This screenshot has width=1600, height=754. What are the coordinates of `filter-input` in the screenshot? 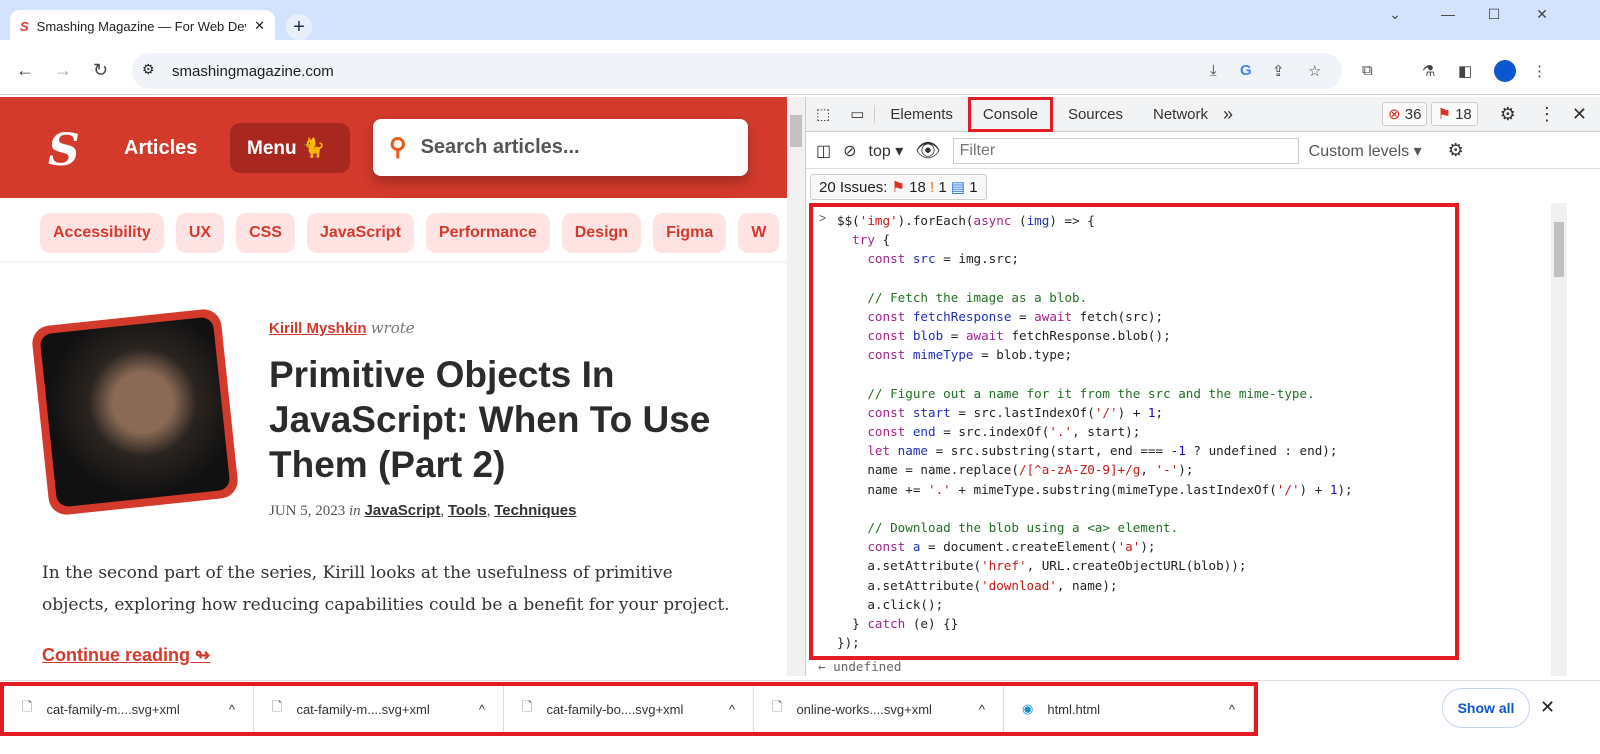 It's located at (1125, 150).